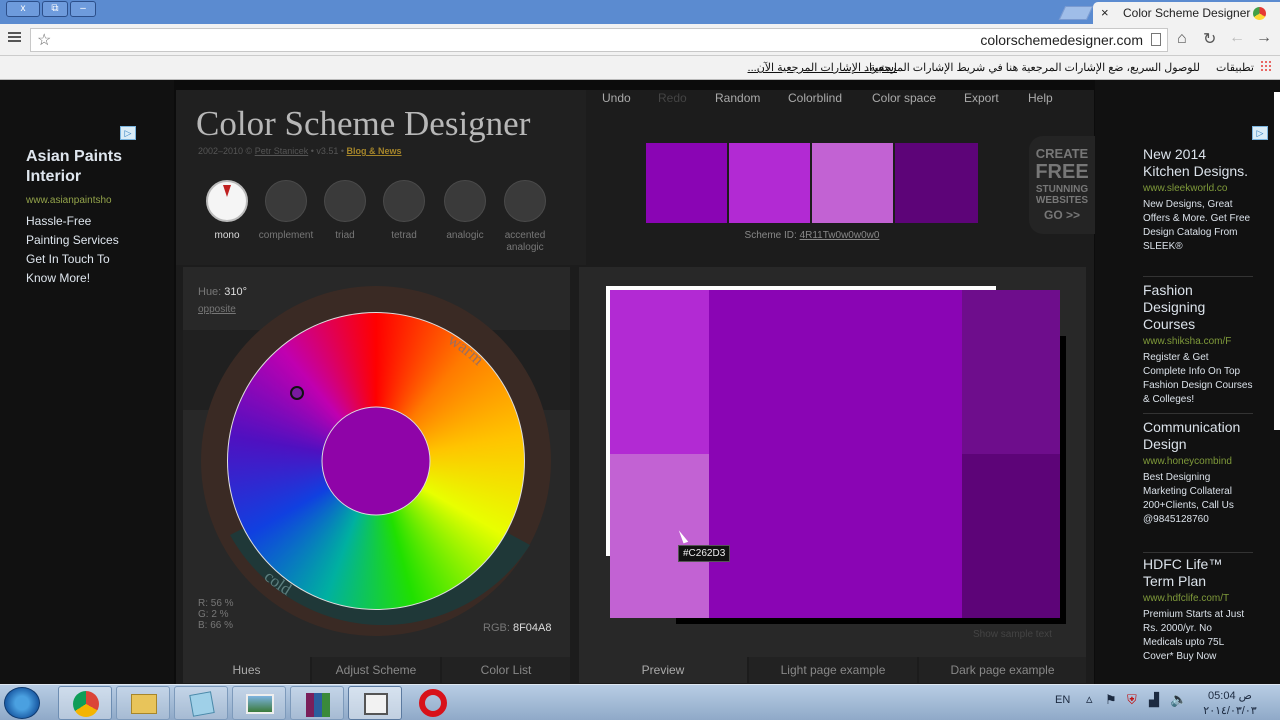 Image resolution: width=1280 pixels, height=720 pixels. I want to click on new-tab-button, so click(1076, 13).